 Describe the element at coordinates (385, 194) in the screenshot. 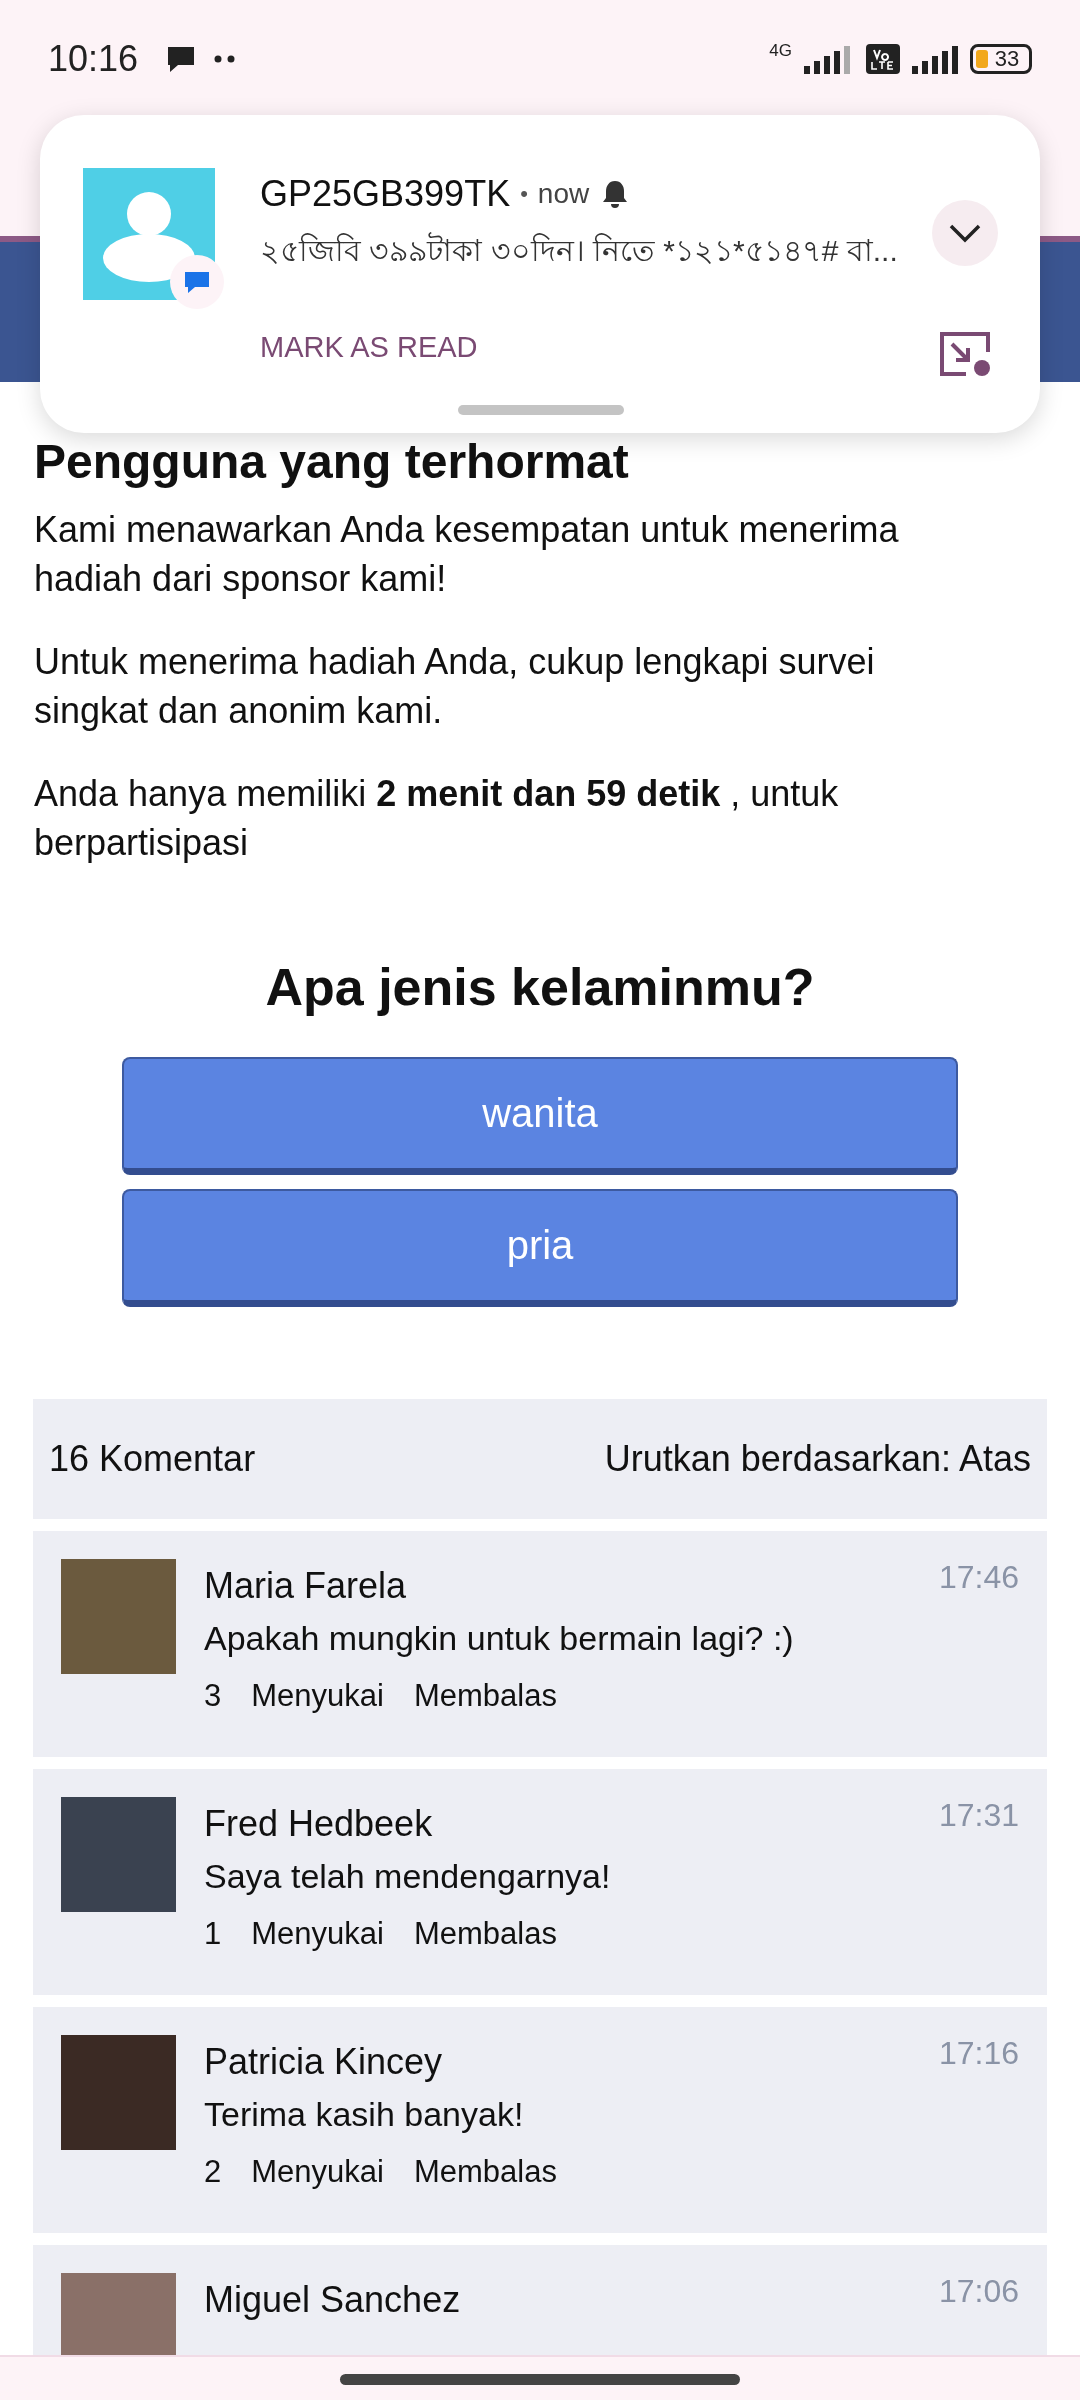

I see `notification-sender: GP25GB399TK` at that location.